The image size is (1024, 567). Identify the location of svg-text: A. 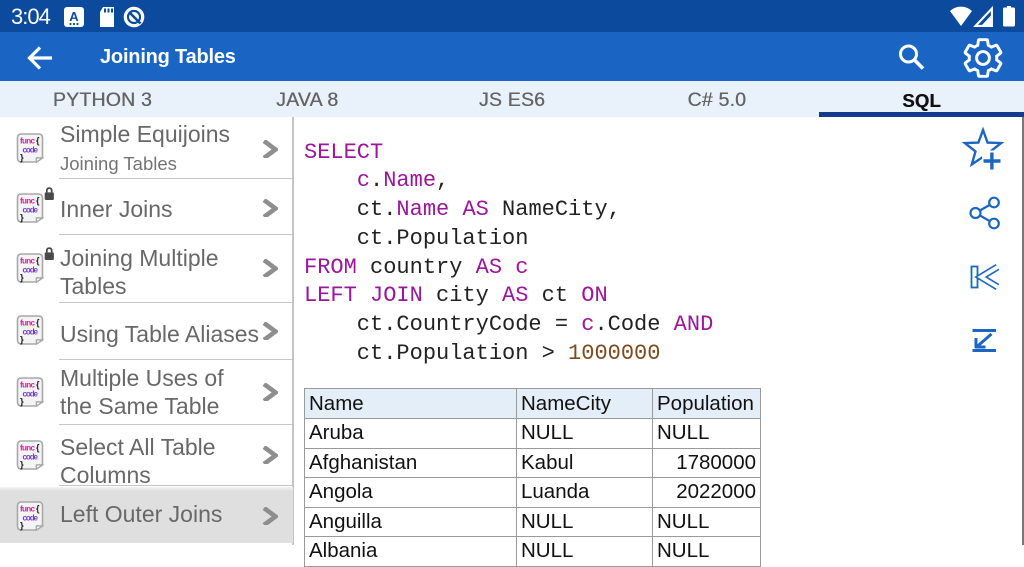
(74, 16).